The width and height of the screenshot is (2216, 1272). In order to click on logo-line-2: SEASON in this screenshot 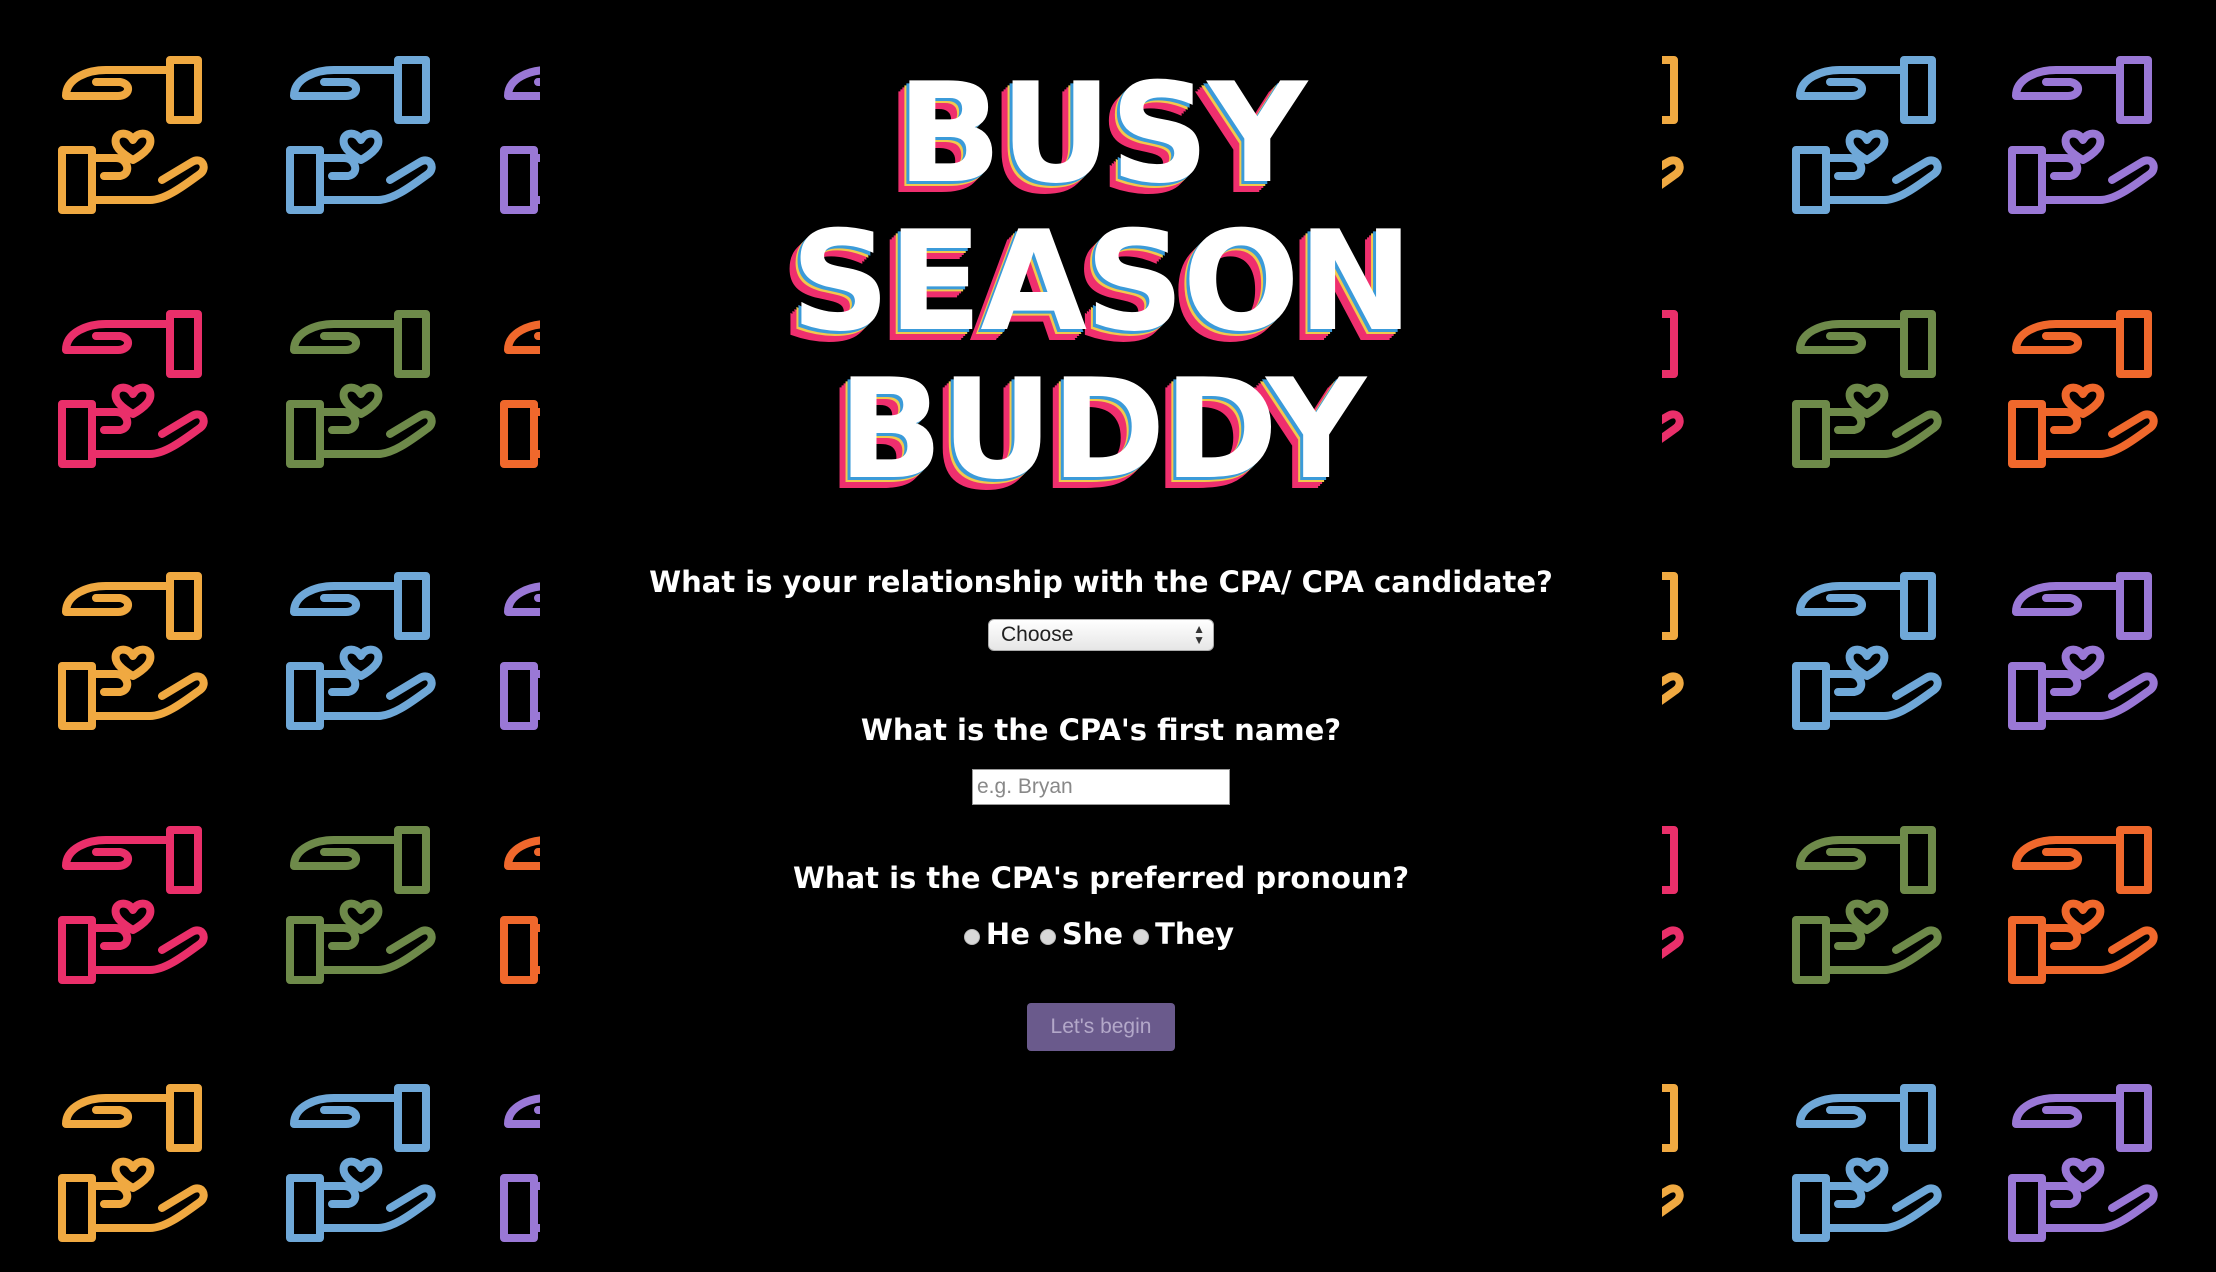, I will do `click(1102, 281)`.